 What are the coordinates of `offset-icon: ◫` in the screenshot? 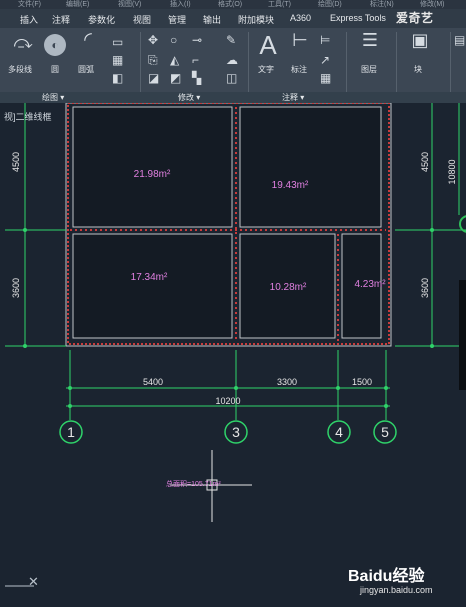 It's located at (231, 78).